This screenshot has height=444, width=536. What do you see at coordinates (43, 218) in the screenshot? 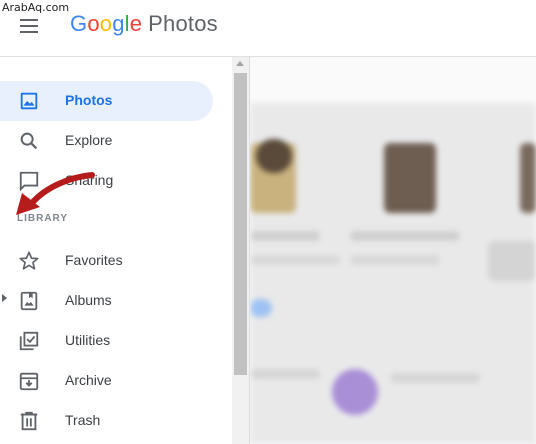
I see `library-section-label: LIBRARY` at bounding box center [43, 218].